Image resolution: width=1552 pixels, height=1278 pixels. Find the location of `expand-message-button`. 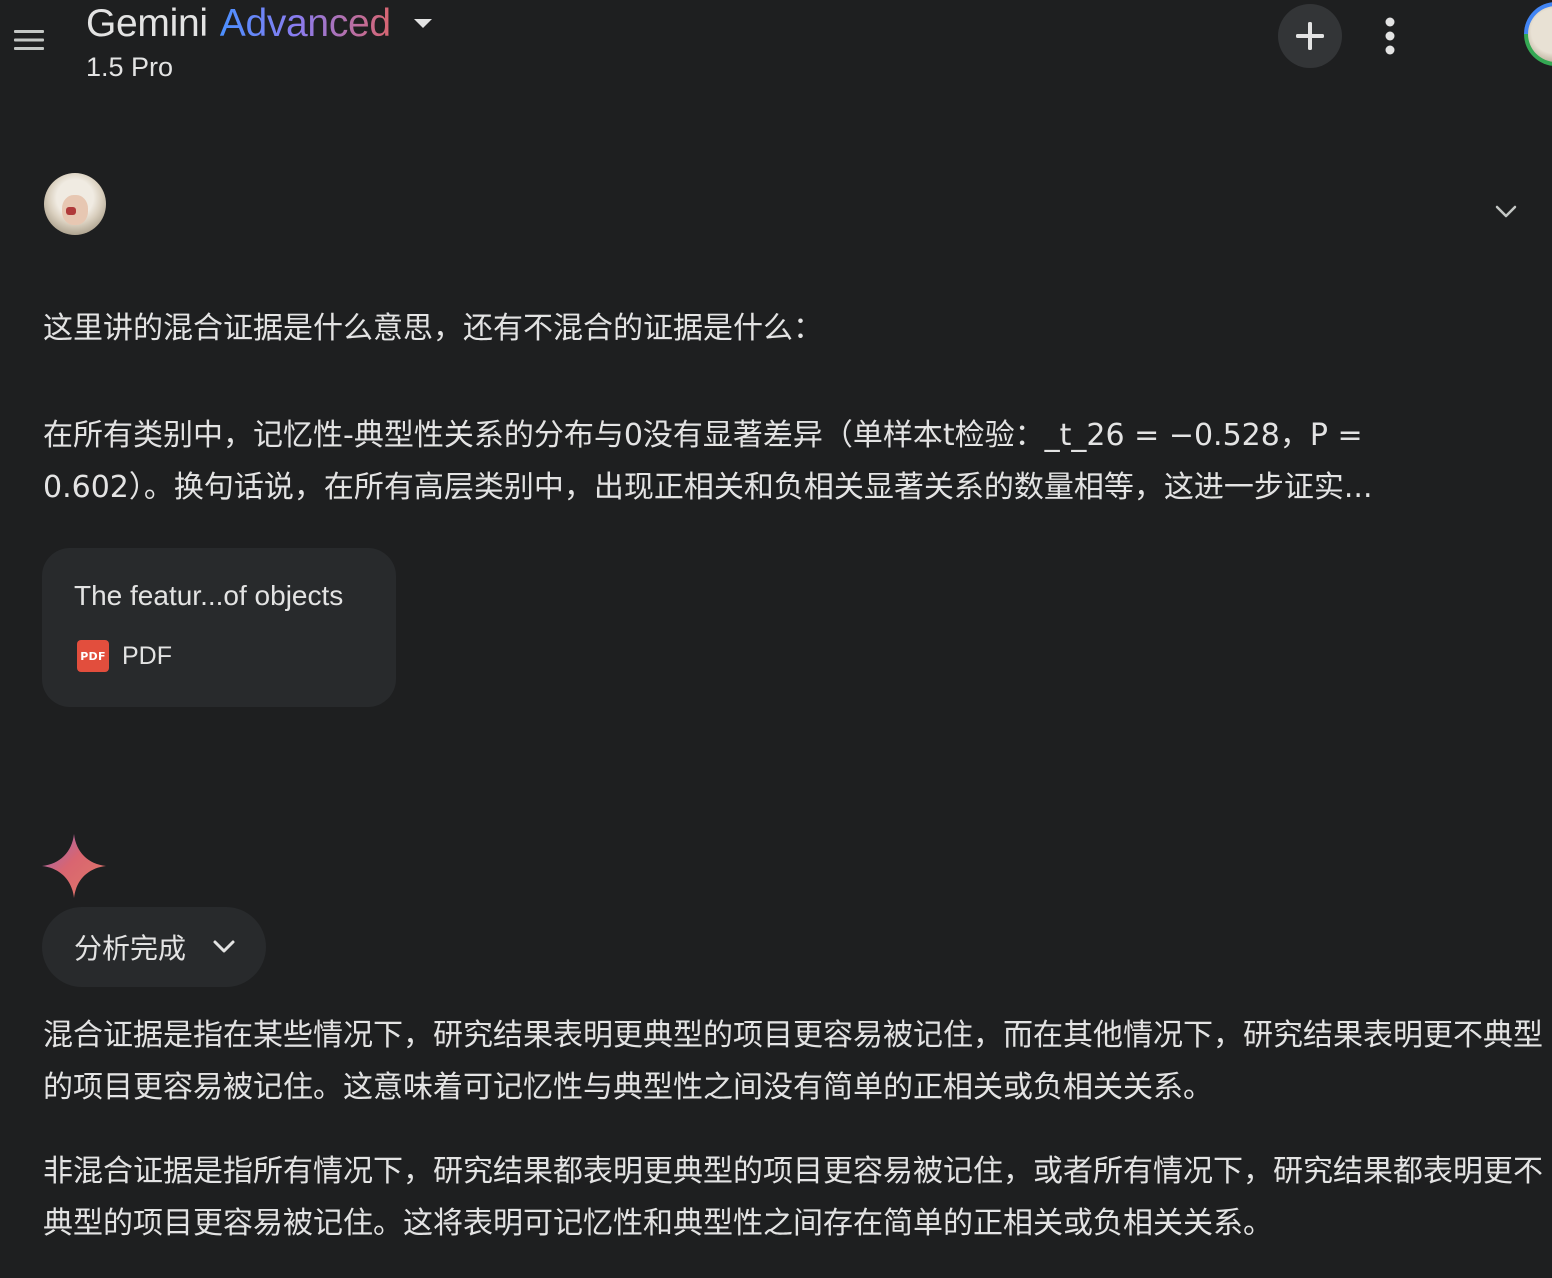

expand-message-button is located at coordinates (1506, 212).